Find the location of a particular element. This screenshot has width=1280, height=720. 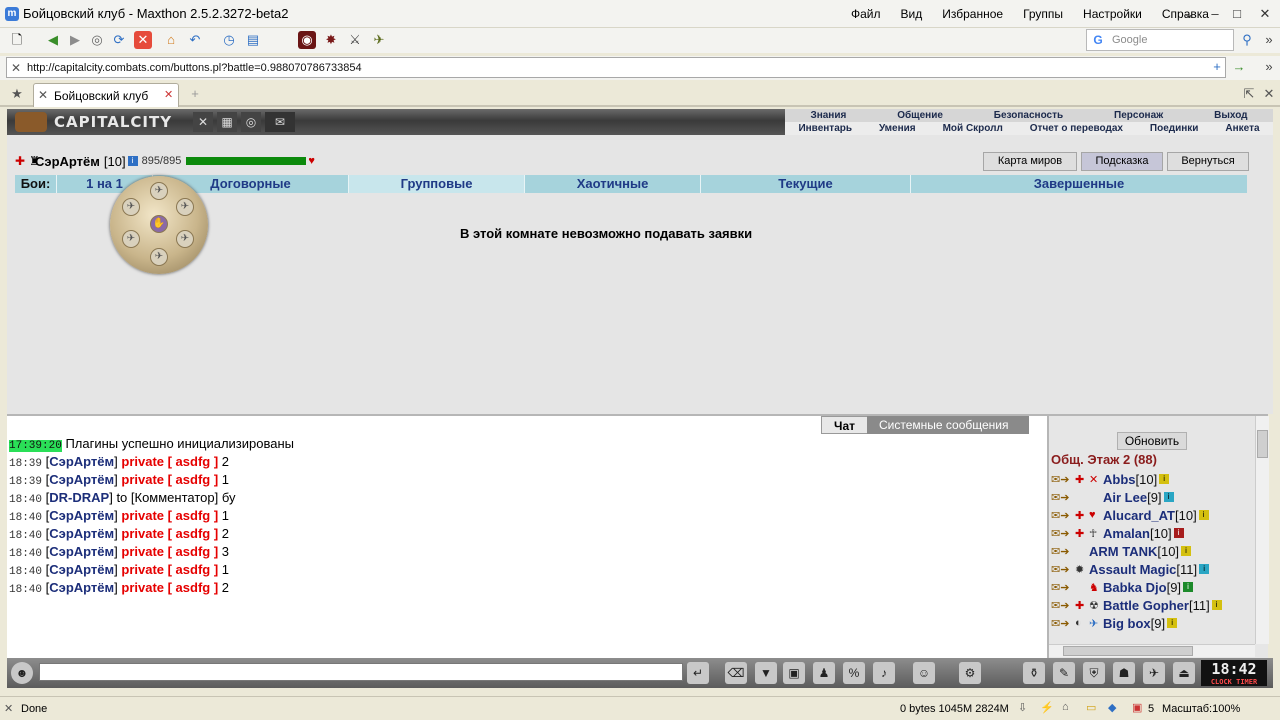

tab-fight-club: ✕ Бойцовский клуб ✕ is located at coordinates (106, 95).